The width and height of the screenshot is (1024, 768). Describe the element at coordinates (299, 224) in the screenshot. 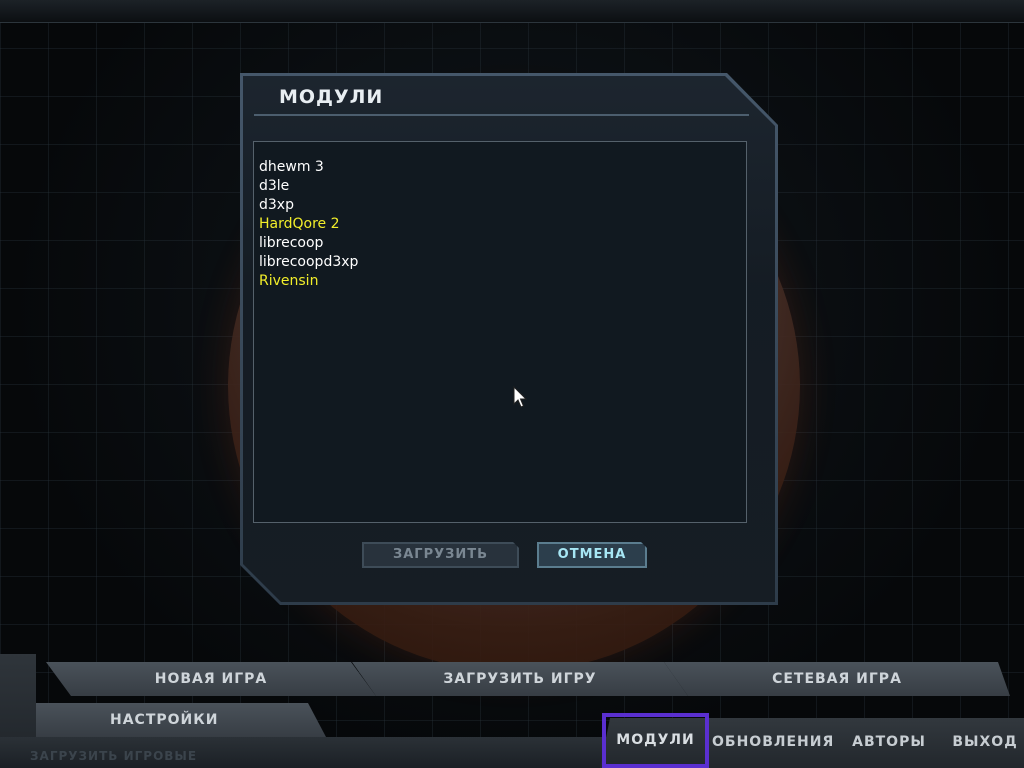

I see `mod-list-item: HardQore 2` at that location.